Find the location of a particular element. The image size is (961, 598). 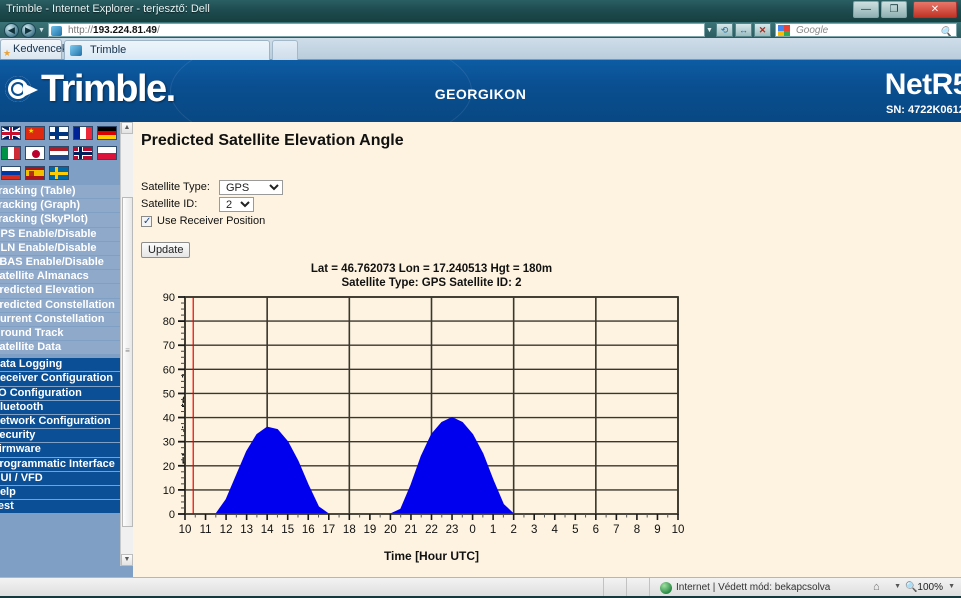

chart-x-tick-label: 0 is located at coordinates (472, 530).